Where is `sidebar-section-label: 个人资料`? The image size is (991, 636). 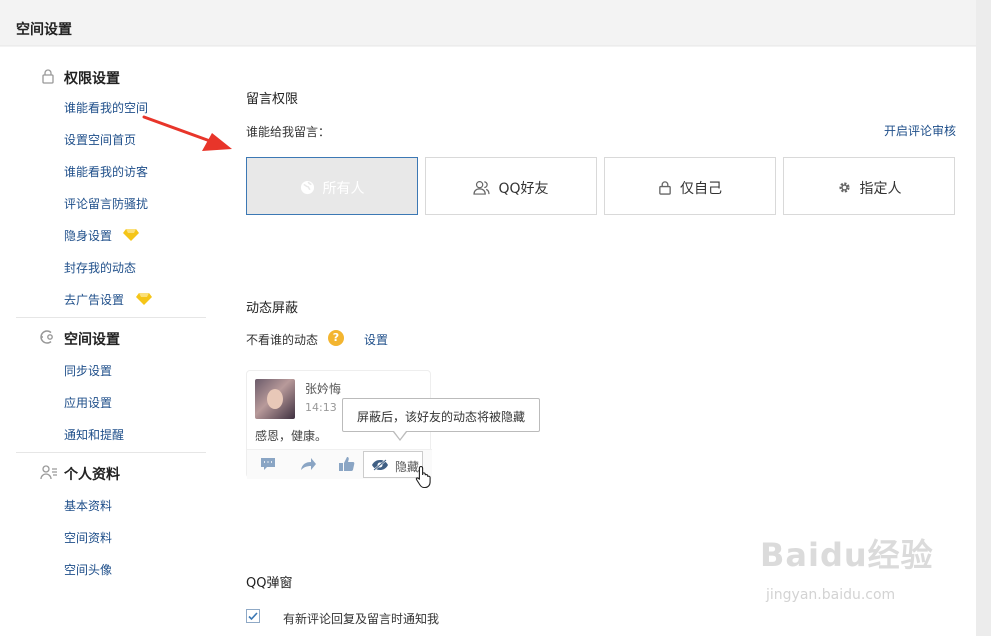
sidebar-section-label: 个人资料 is located at coordinates (92, 475).